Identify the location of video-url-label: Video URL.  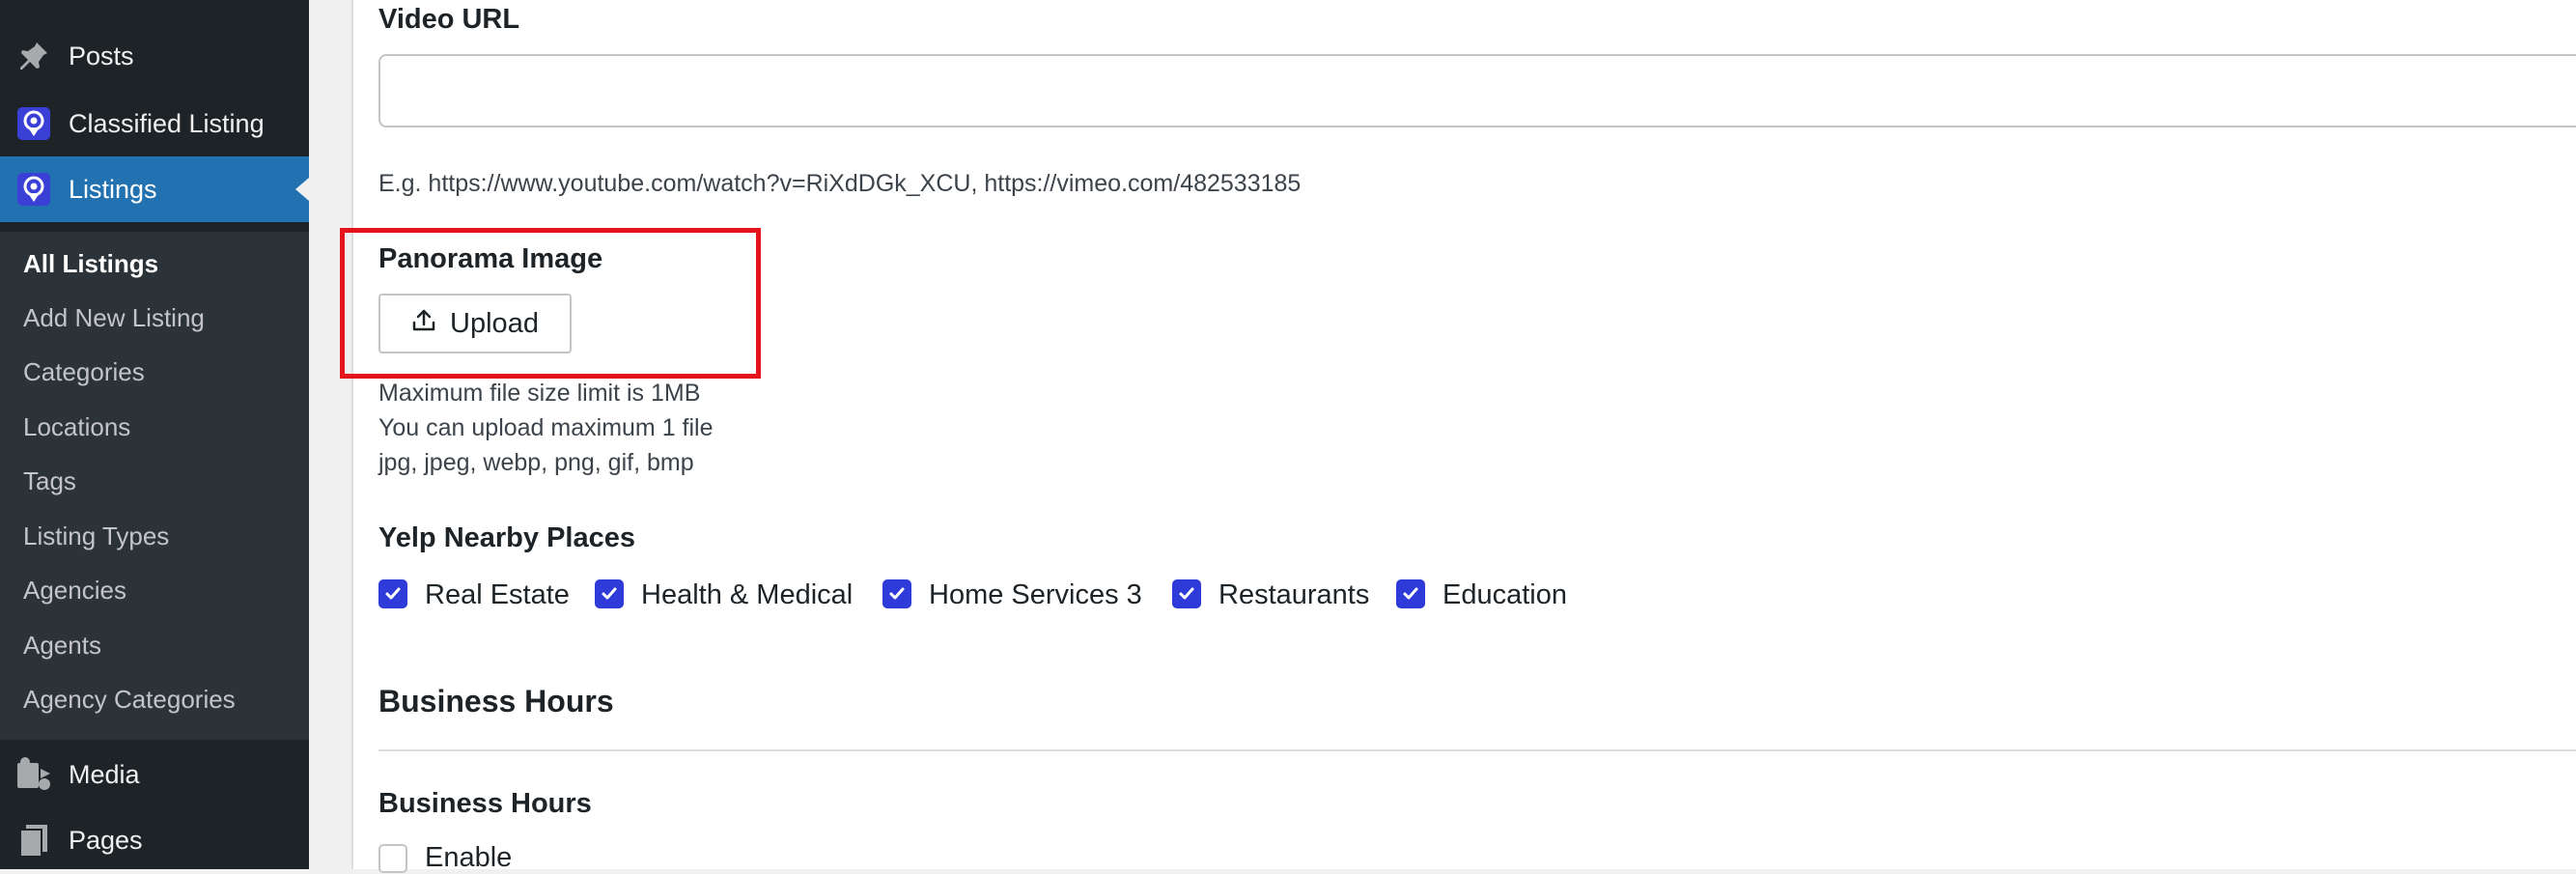
(449, 19).